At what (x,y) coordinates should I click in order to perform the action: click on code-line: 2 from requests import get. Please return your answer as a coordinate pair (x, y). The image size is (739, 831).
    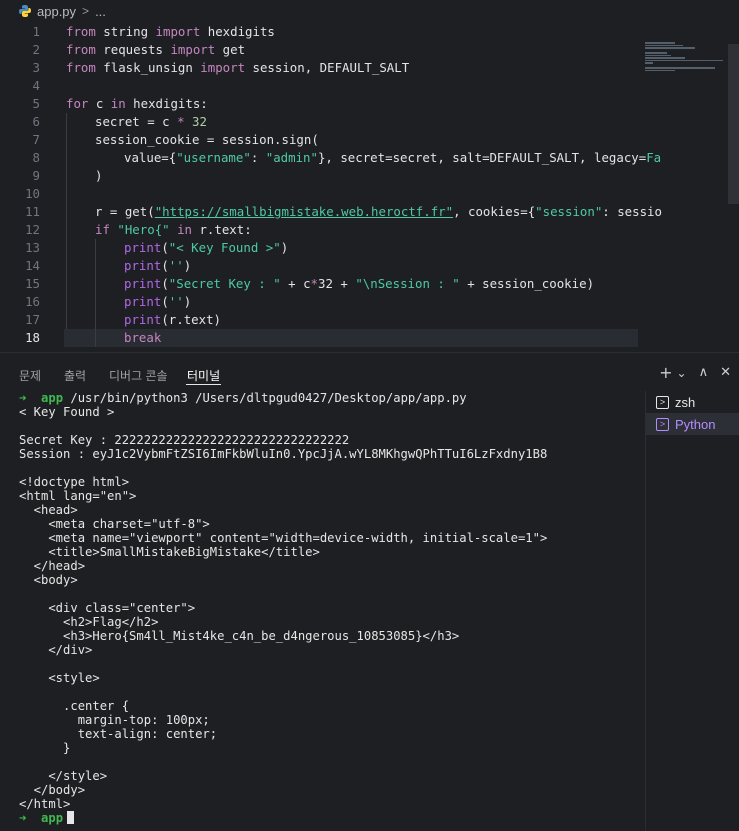
    Looking at the image, I should click on (369, 50).